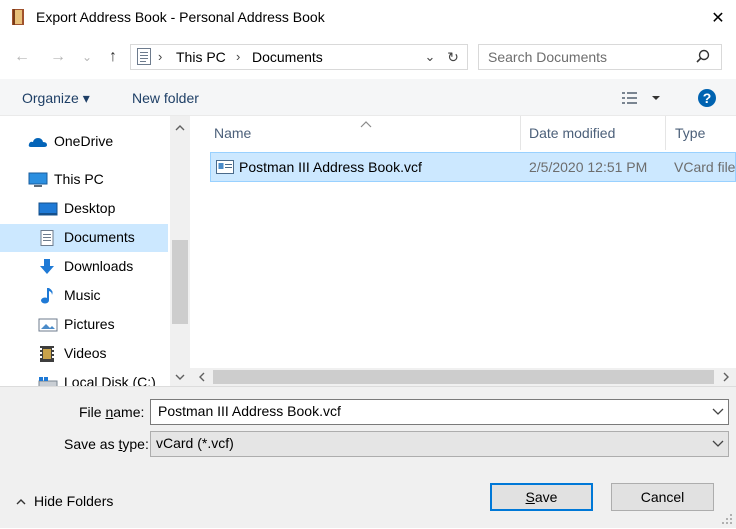 Image resolution: width=736 pixels, height=529 pixels. I want to click on help-icon: ?, so click(707, 98).